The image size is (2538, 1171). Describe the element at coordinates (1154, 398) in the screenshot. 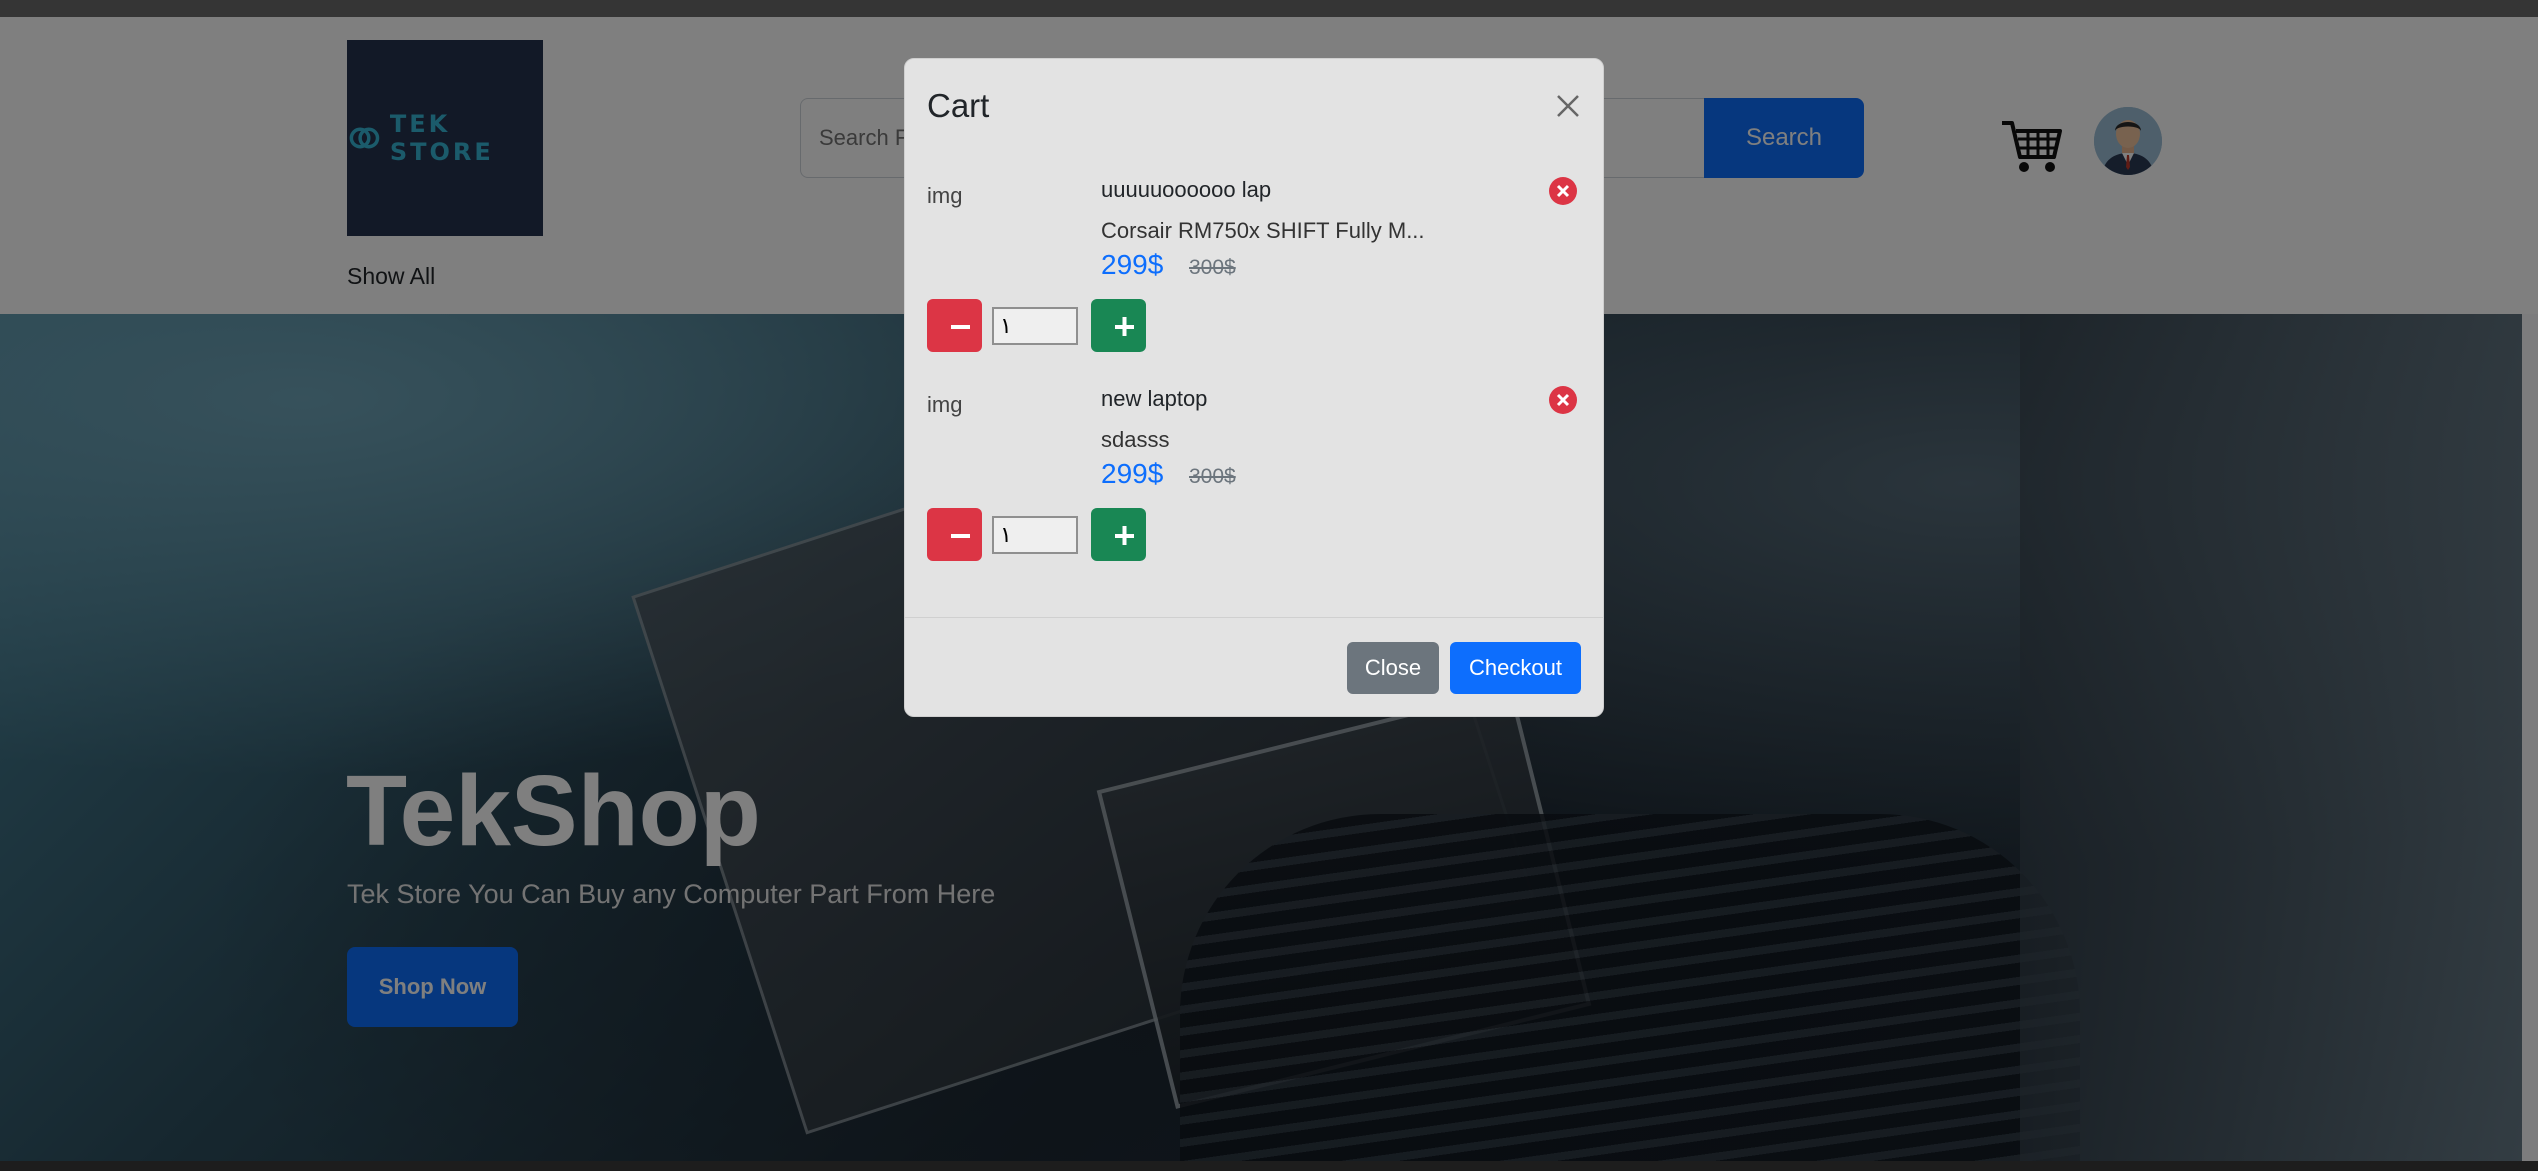

I see `item-name: new laptop` at that location.